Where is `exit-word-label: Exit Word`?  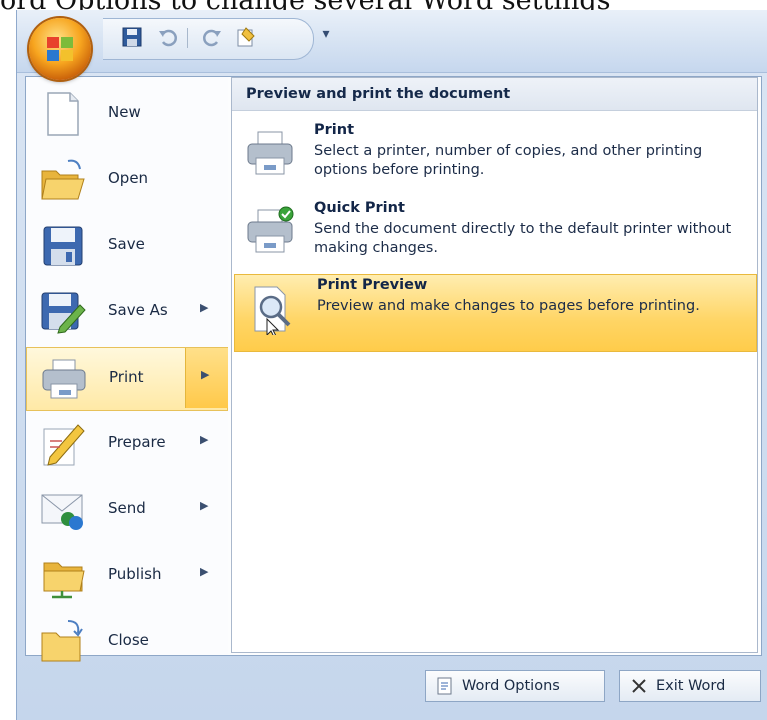
exit-word-label: Exit Word is located at coordinates (691, 686).